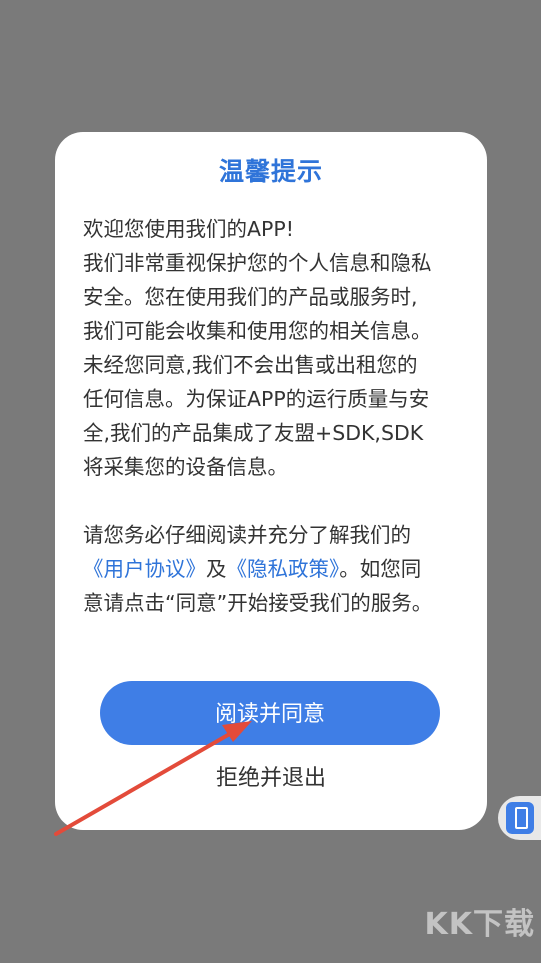 The width and height of the screenshot is (541, 963). Describe the element at coordinates (257, 331) in the screenshot. I see `body-line-4: 我们可能会收集和使用您的相关信息。` at that location.